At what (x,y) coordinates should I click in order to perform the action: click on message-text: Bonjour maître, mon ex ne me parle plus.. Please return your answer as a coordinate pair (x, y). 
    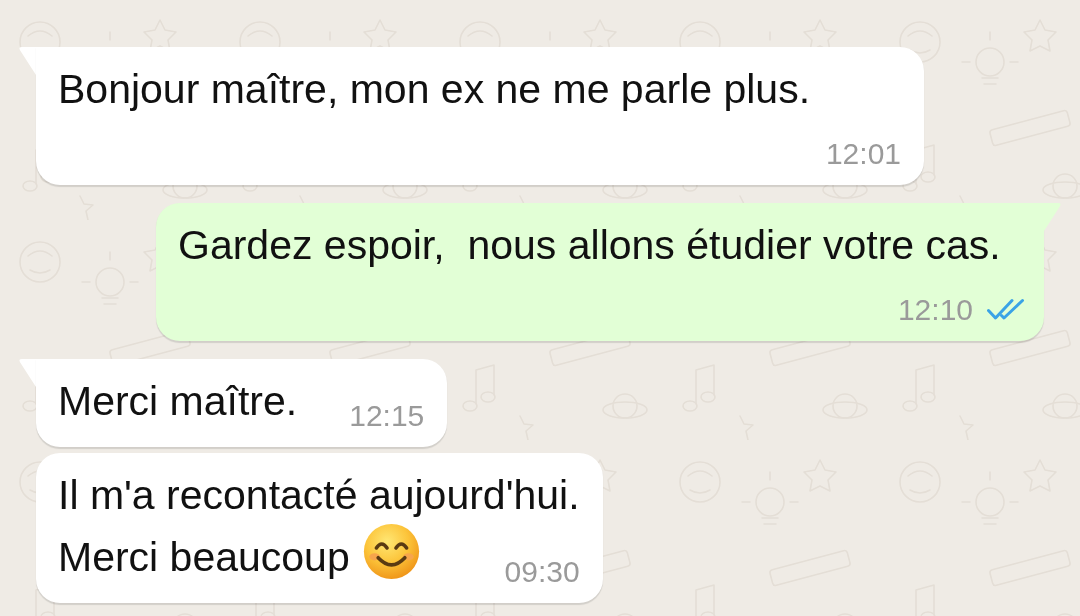
    Looking at the image, I should click on (434, 89).